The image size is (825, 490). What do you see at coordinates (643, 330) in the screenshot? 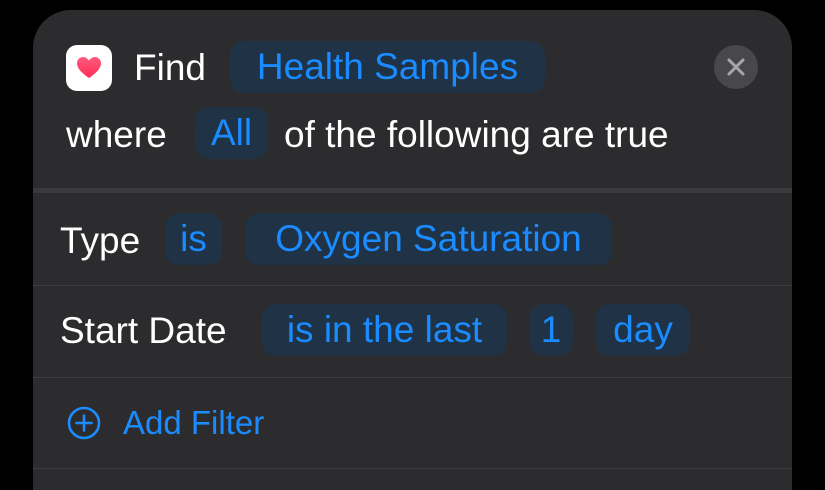
I see `filter-unit-token: day` at bounding box center [643, 330].